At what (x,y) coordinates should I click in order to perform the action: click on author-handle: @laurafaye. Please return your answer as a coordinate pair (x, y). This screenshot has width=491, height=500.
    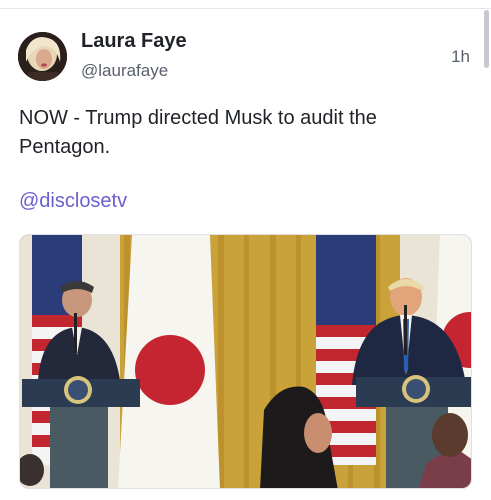
    Looking at the image, I should click on (124, 71).